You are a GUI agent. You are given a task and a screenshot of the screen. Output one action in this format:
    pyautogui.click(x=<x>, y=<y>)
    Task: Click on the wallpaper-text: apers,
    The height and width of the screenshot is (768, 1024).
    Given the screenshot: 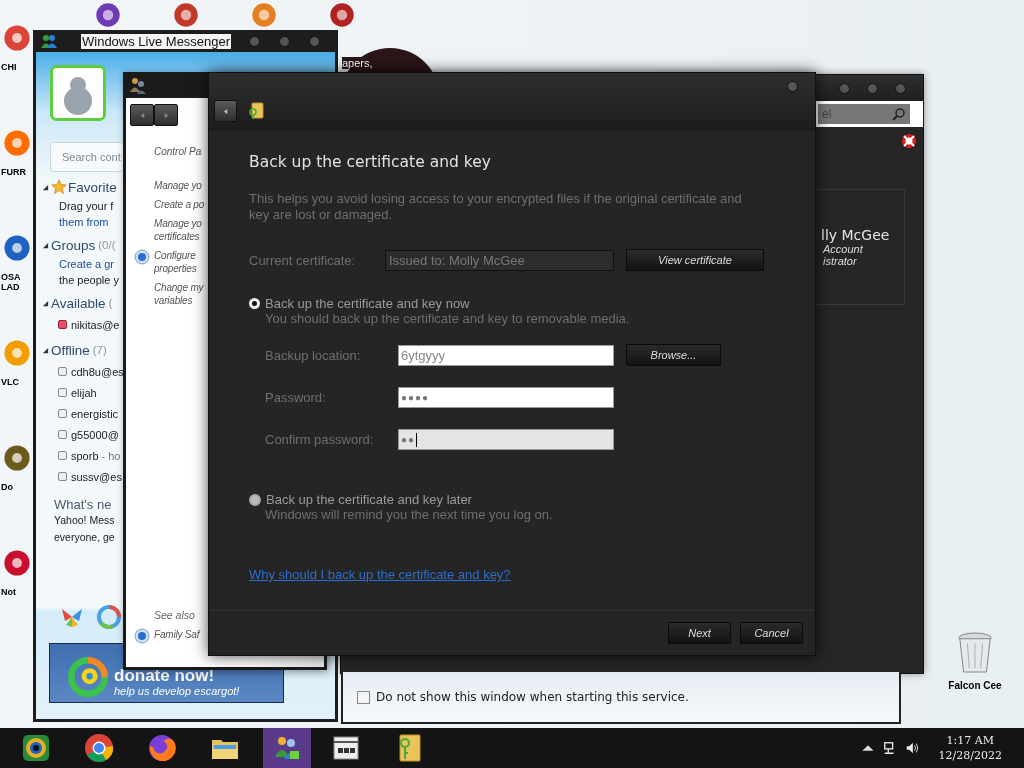 What is the action you would take?
    pyautogui.click(x=357, y=63)
    